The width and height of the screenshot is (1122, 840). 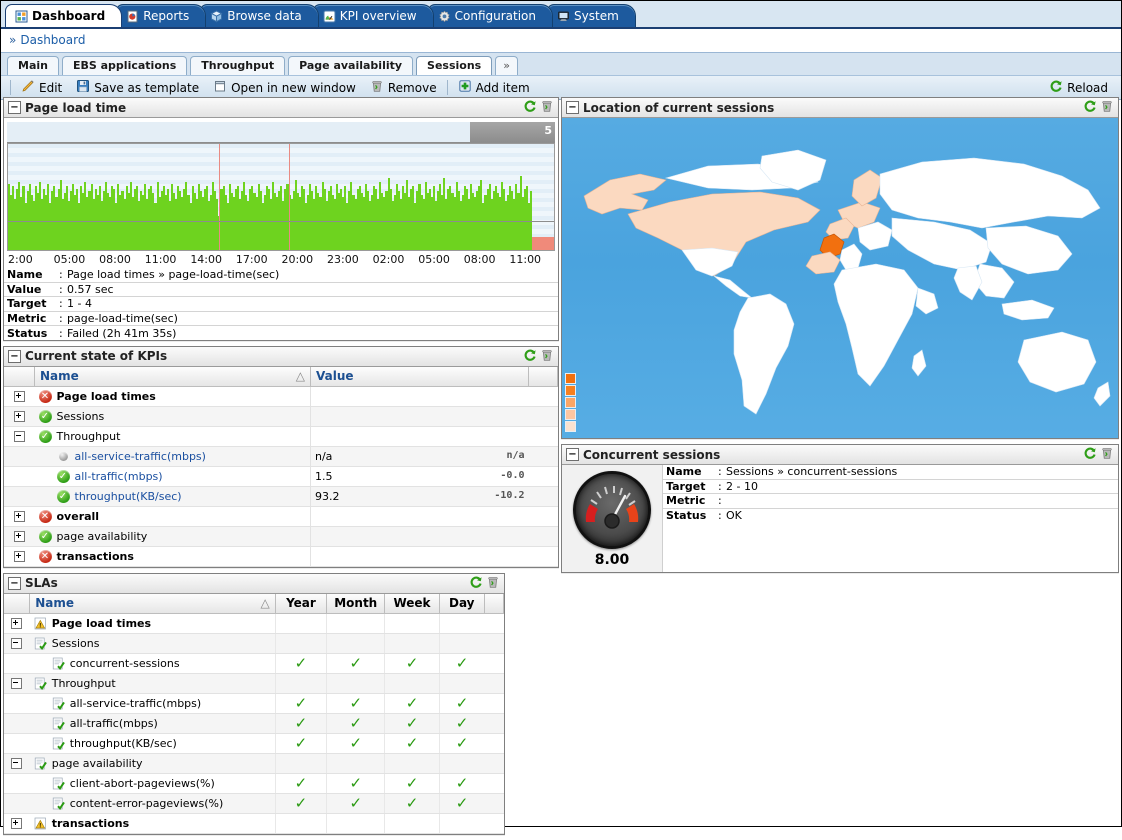 What do you see at coordinates (254, 783) in the screenshot?
I see `table-row: client-abort-pageviews(%) ✓ ✓ ✓ ✓` at bounding box center [254, 783].